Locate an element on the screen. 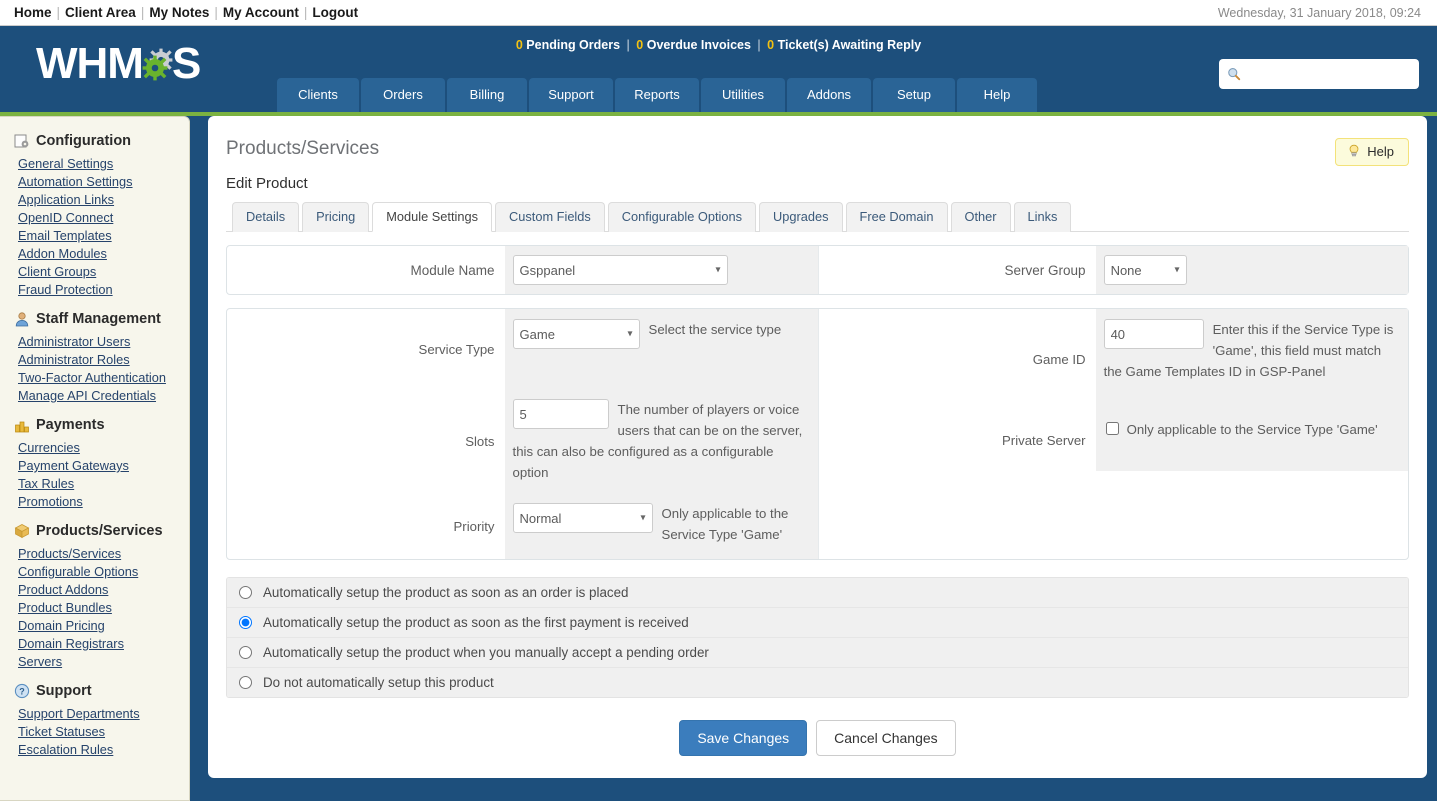  save-changes-button: Save Changes is located at coordinates (743, 738).